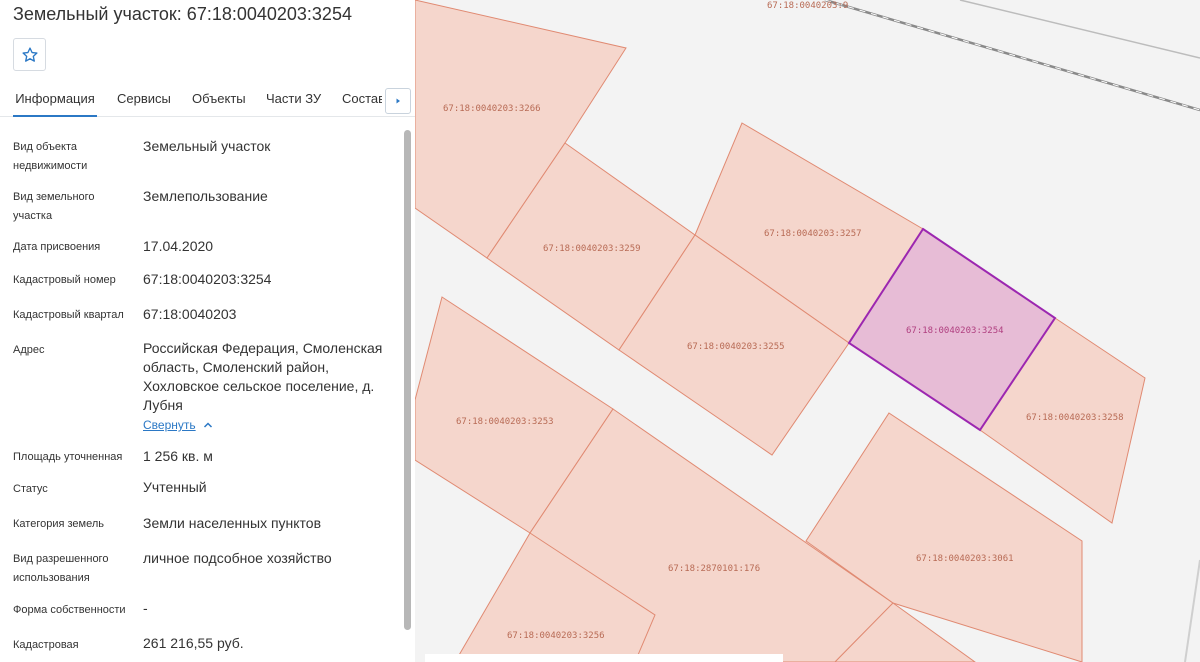 The height and width of the screenshot is (662, 1200). What do you see at coordinates (807, 6) in the screenshot?
I see `parcel-label-9: 67:18:0040203:9` at bounding box center [807, 6].